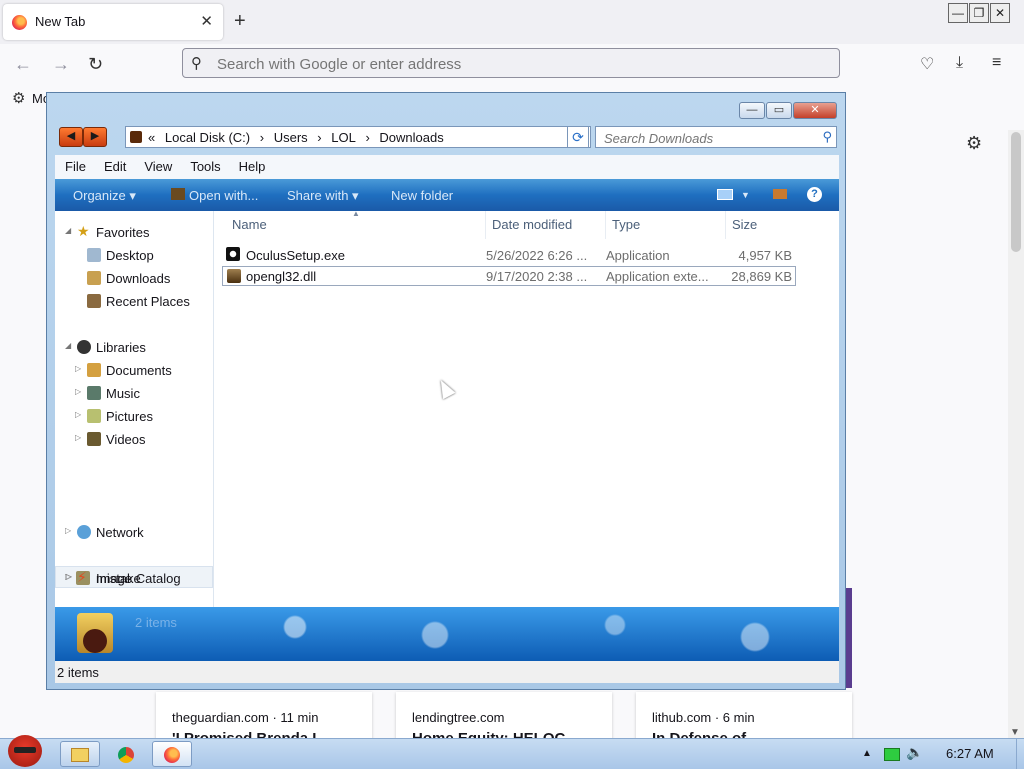  I want to click on view-dropdown-icon: ▼, so click(745, 195).